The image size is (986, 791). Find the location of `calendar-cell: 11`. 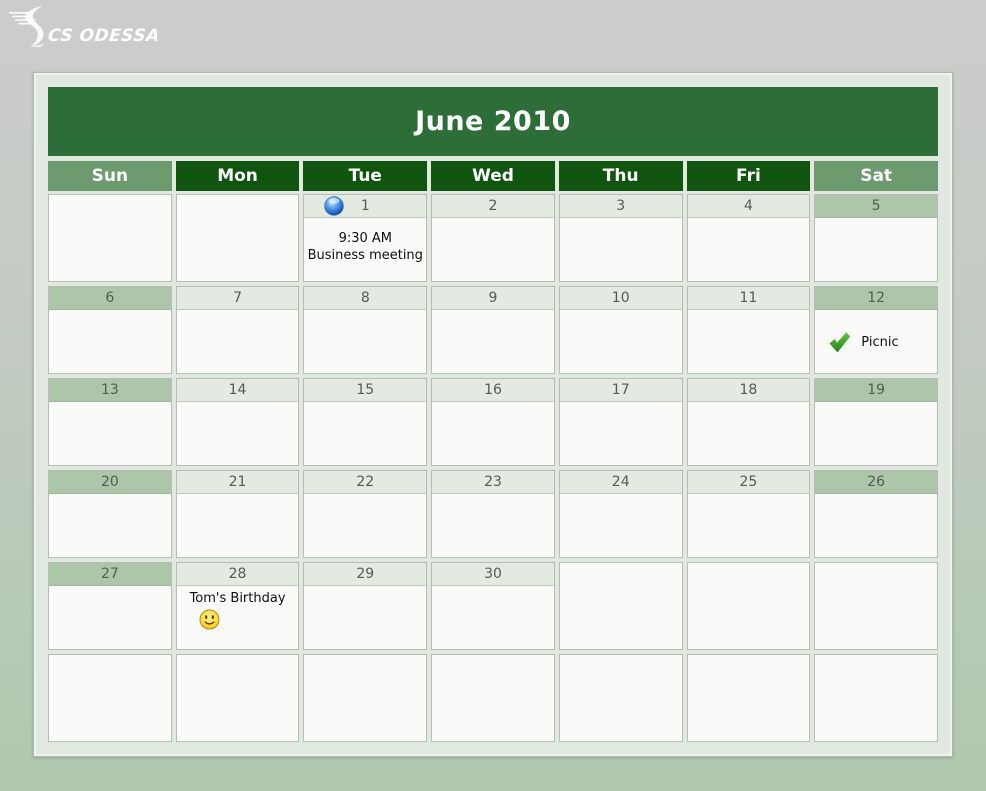

calendar-cell: 11 is located at coordinates (748, 330).